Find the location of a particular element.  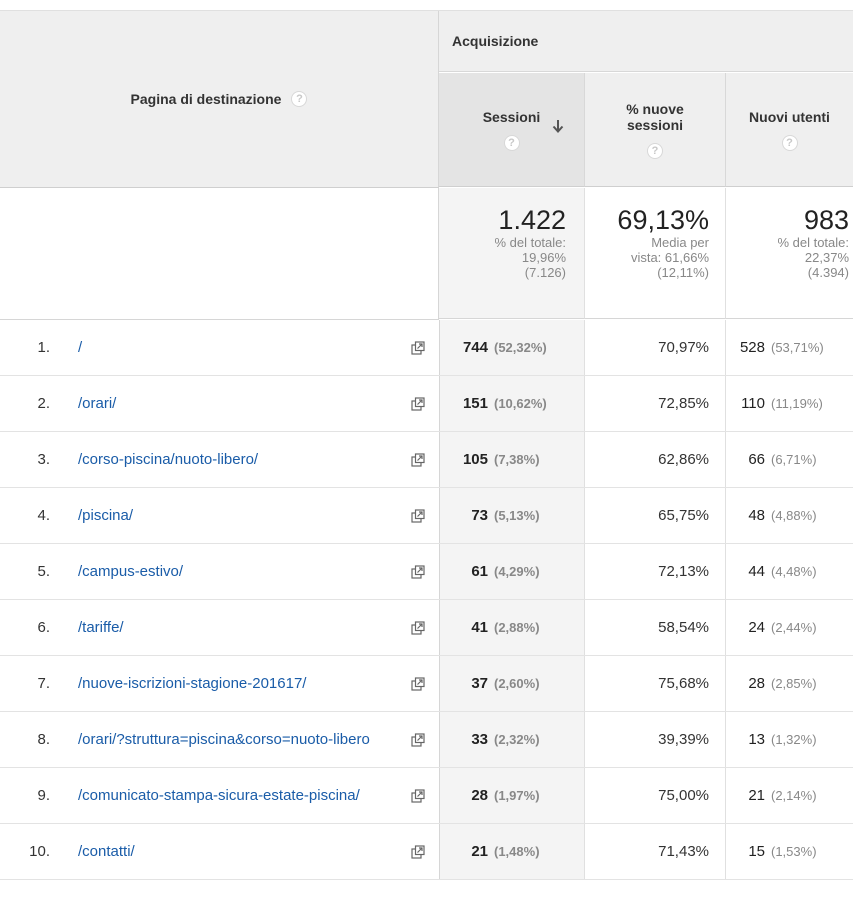

sessions-column-header: Sessioni ? is located at coordinates (512, 130).